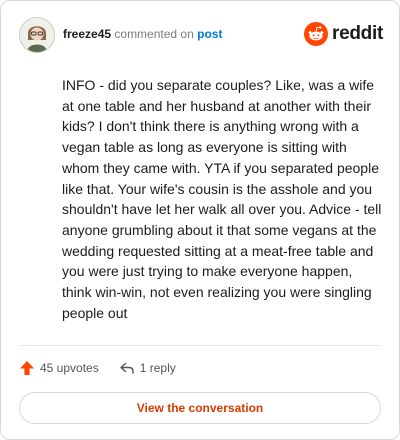 Image resolution: width=400 pixels, height=440 pixels. Describe the element at coordinates (200, 345) in the screenshot. I see `divider` at that location.